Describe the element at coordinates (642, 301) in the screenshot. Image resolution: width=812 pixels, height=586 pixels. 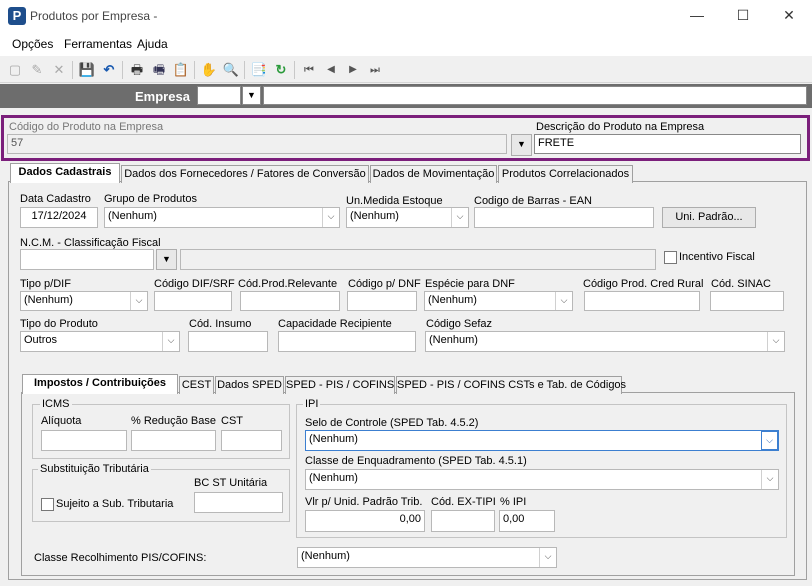
I see `cred-rural-input` at that location.